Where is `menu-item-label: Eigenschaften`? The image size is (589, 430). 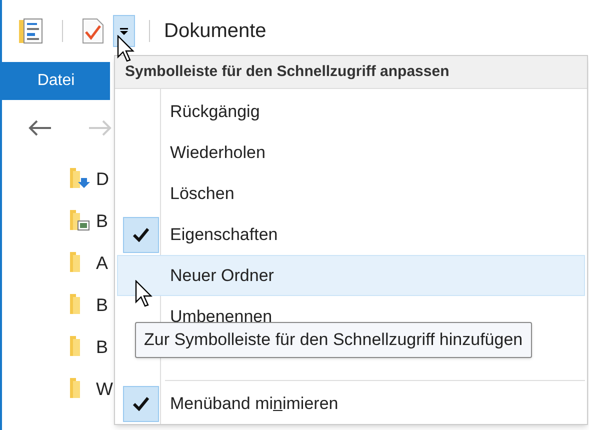
menu-item-label: Eigenschaften is located at coordinates (224, 235).